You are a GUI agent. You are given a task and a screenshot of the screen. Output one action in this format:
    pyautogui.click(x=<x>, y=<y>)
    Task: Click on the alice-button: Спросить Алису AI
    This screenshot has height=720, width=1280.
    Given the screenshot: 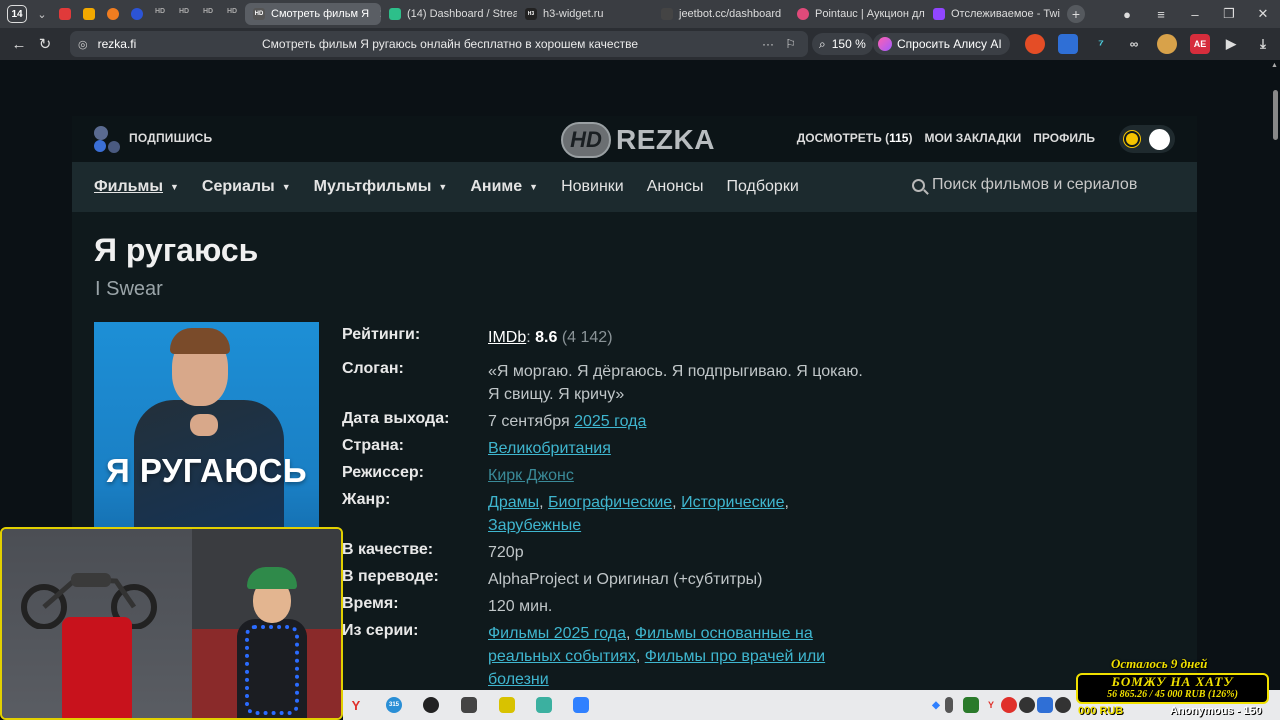 What is the action you would take?
    pyautogui.click(x=941, y=44)
    